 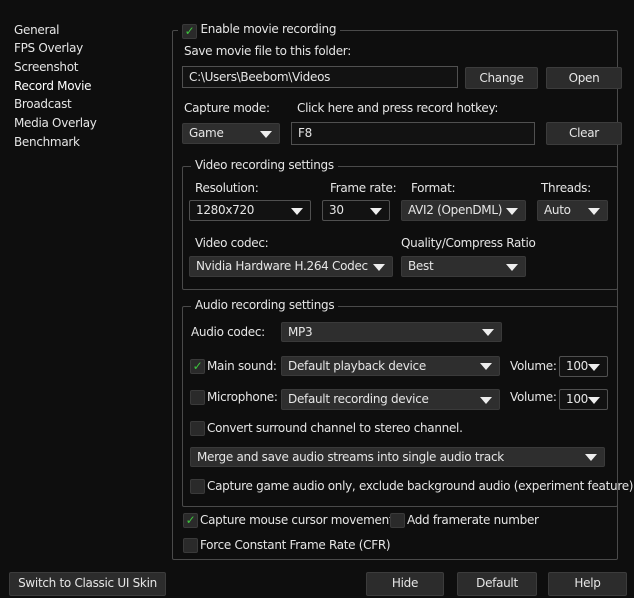 I want to click on framerate-label: Frame rate:, so click(x=363, y=188).